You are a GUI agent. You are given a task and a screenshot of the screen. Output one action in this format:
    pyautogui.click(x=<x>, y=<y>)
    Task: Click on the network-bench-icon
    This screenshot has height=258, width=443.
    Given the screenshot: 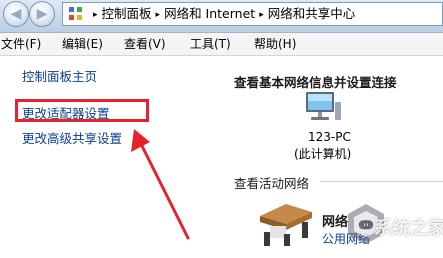 What is the action you would take?
    pyautogui.click(x=286, y=225)
    